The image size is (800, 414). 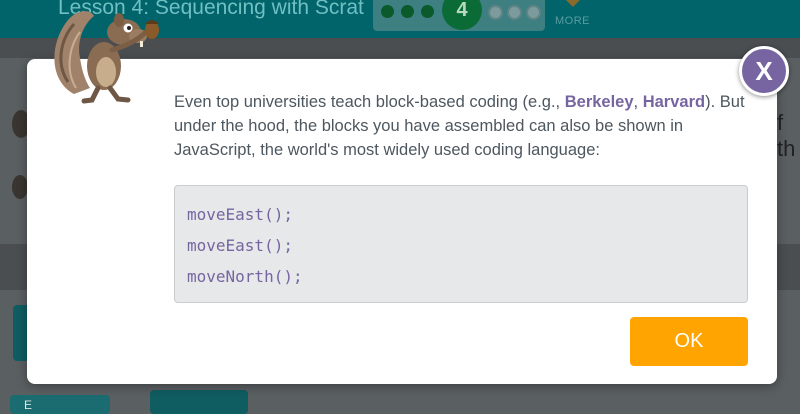 What do you see at coordinates (245, 276) in the screenshot?
I see `code-line: moveNorth();` at bounding box center [245, 276].